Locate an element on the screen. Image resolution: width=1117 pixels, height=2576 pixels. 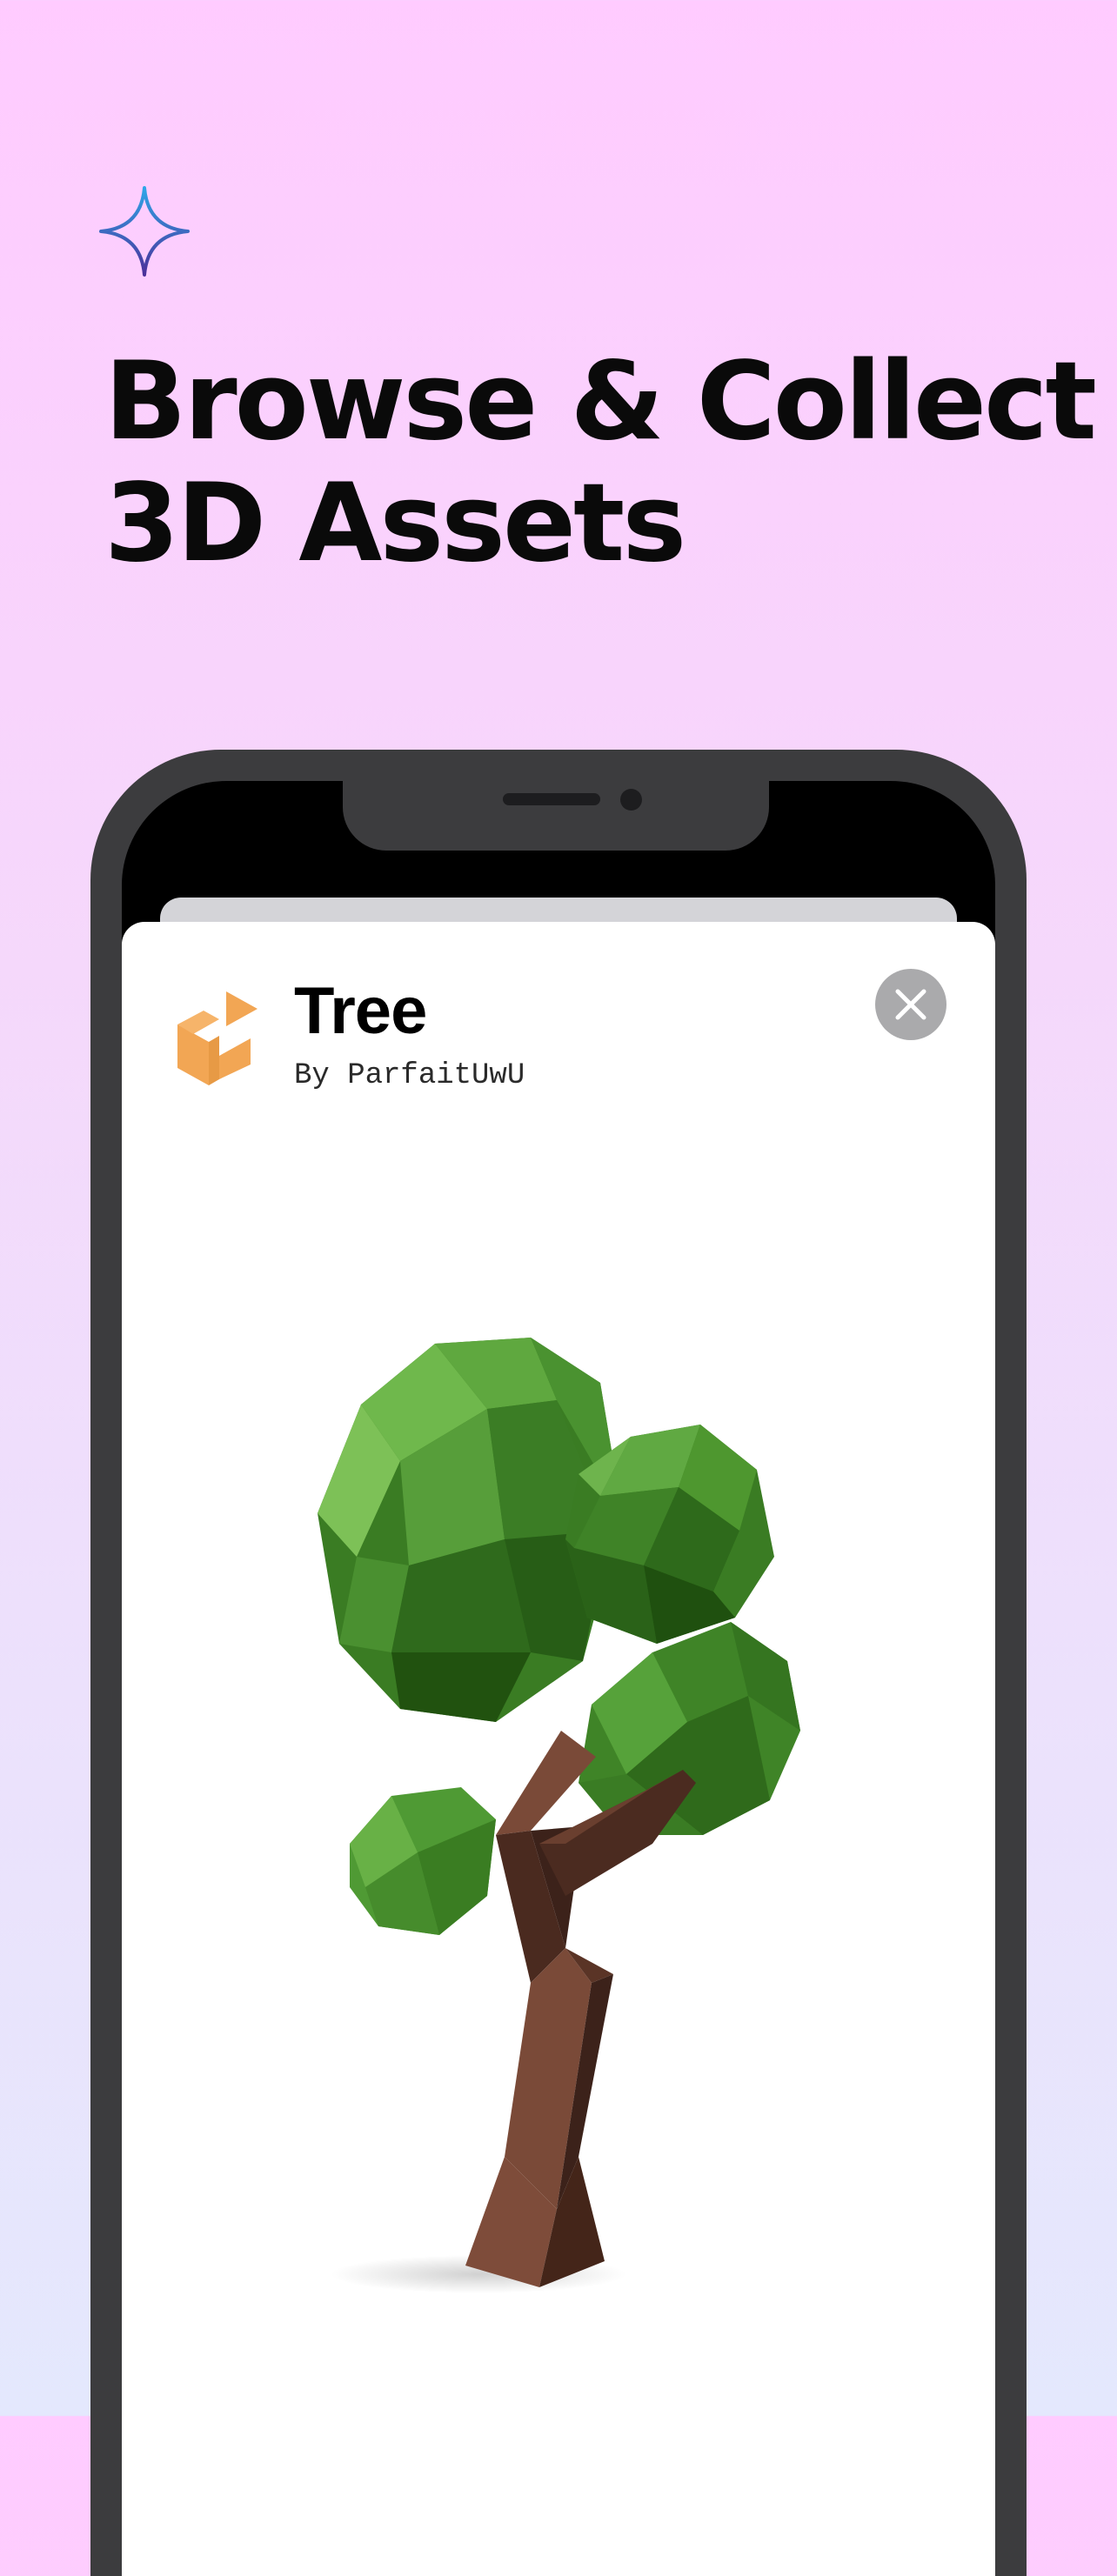
sparkle-icon is located at coordinates (144, 231).